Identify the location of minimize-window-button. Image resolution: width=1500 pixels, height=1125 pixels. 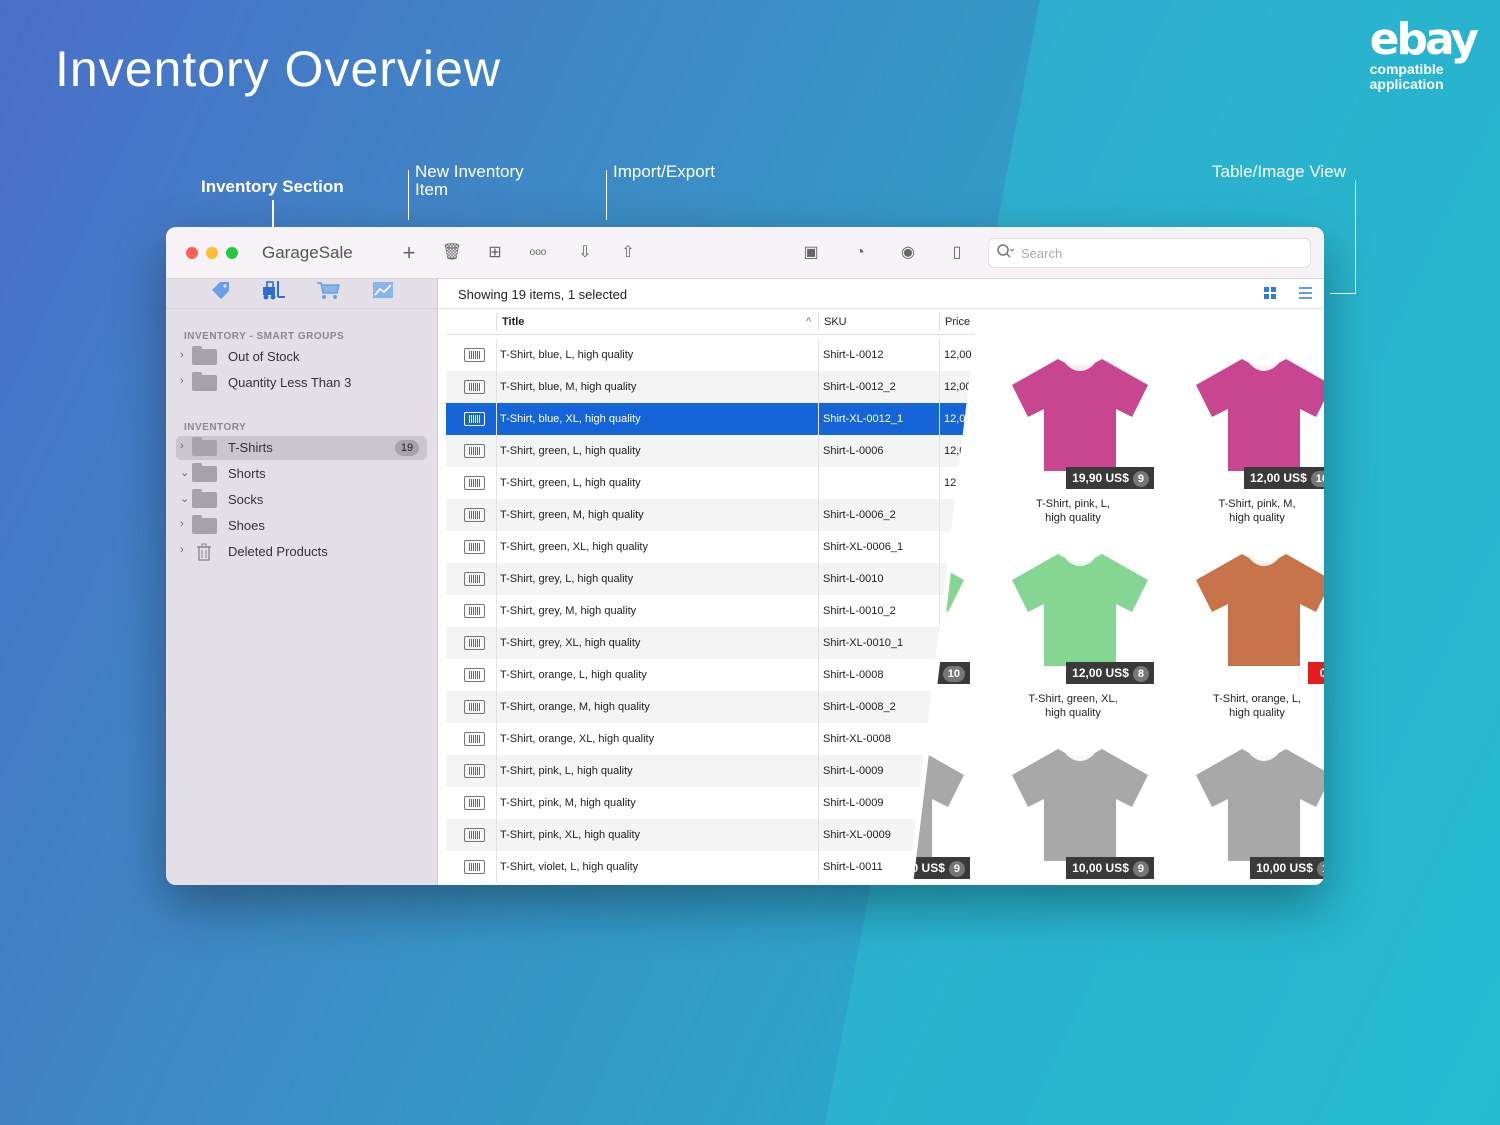
(212, 253).